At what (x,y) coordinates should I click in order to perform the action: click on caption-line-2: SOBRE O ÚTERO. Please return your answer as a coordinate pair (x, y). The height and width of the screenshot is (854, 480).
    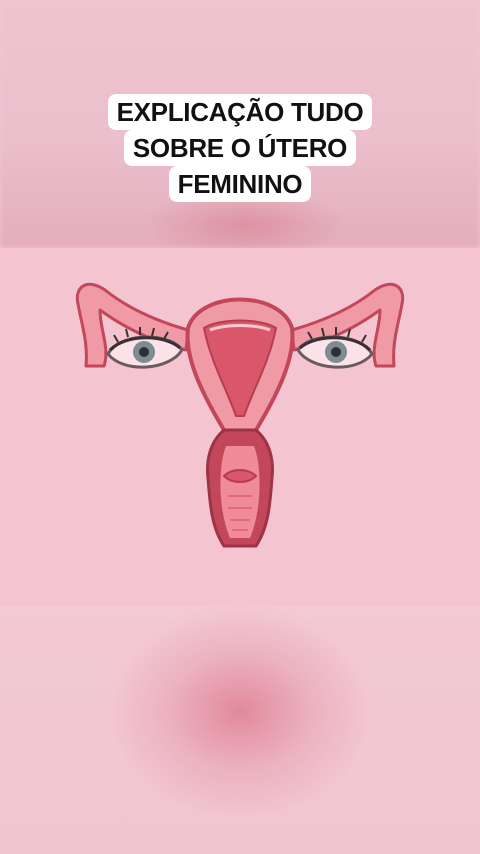
    Looking at the image, I should click on (240, 148).